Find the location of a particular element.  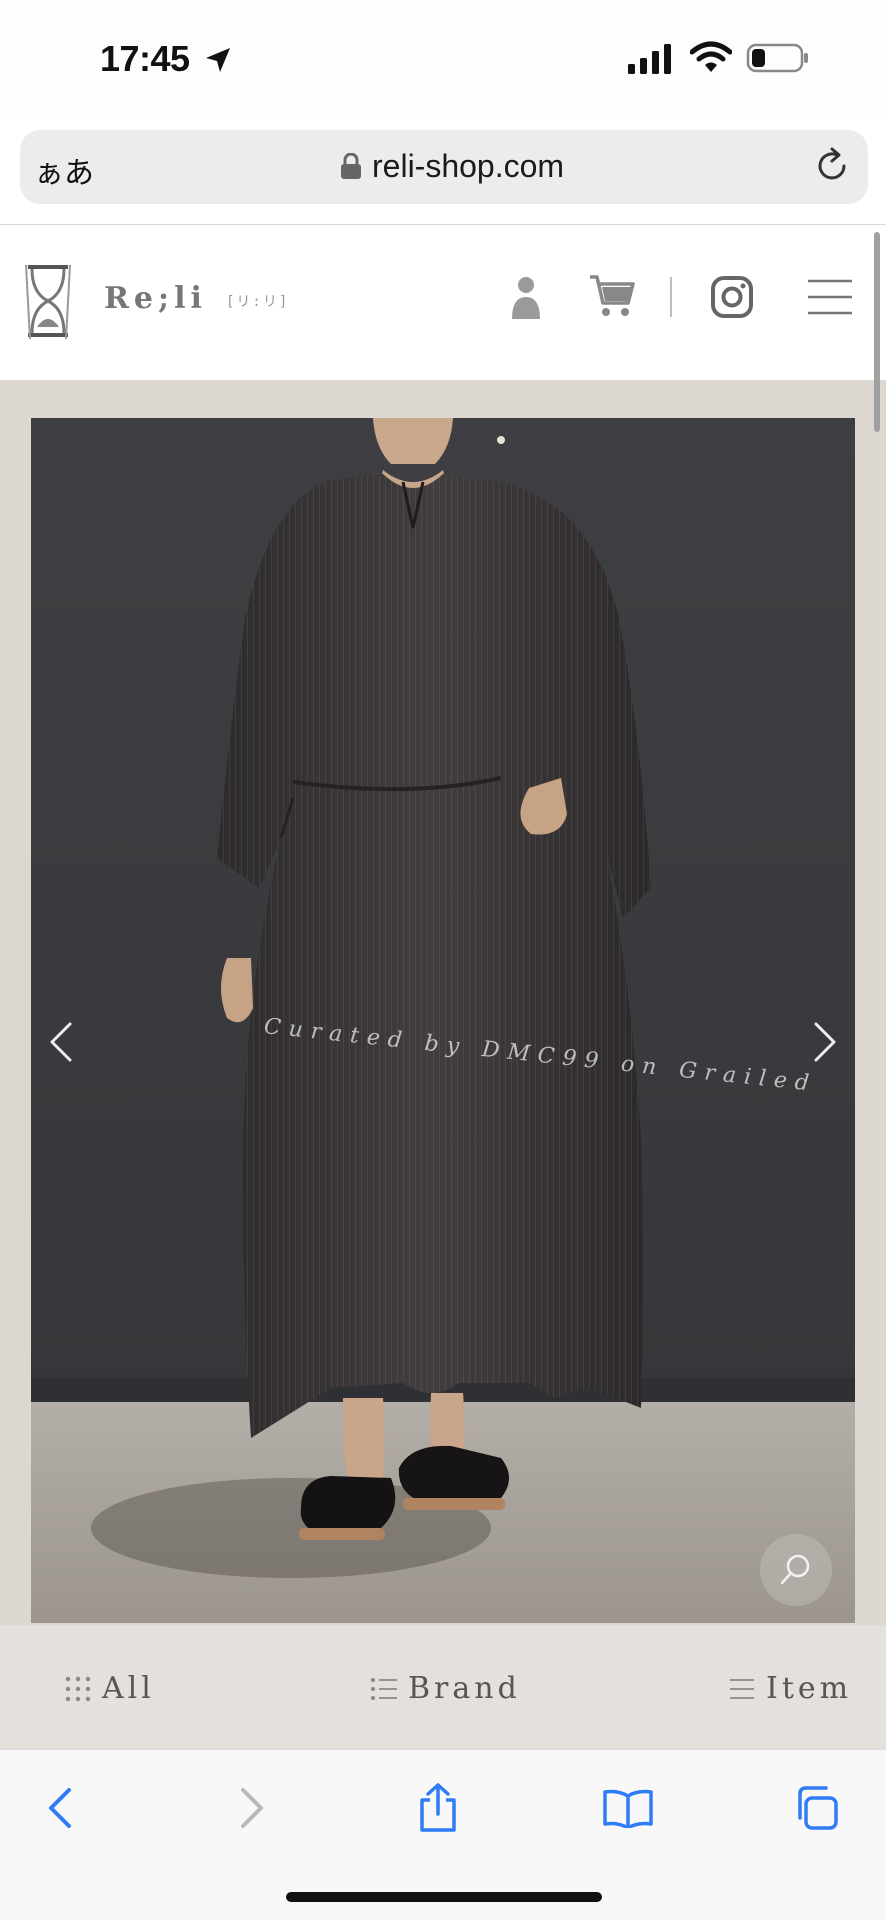

url-field: reli-shop.com is located at coordinates (480, 166).